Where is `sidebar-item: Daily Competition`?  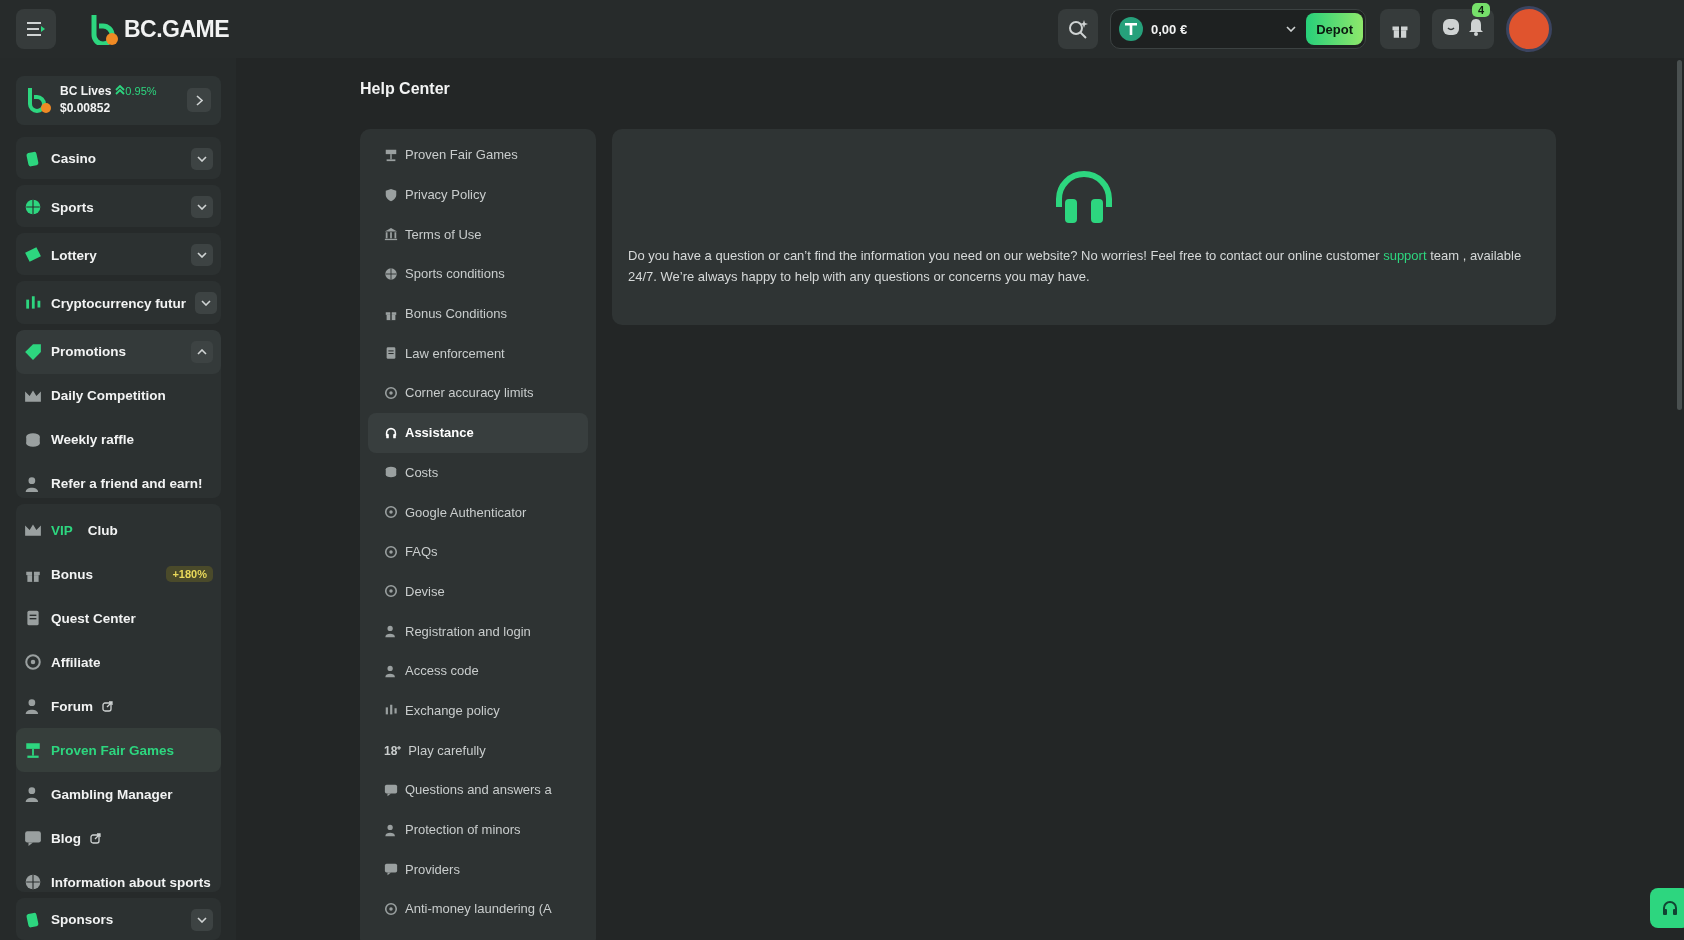 sidebar-item: Daily Competition is located at coordinates (118, 395).